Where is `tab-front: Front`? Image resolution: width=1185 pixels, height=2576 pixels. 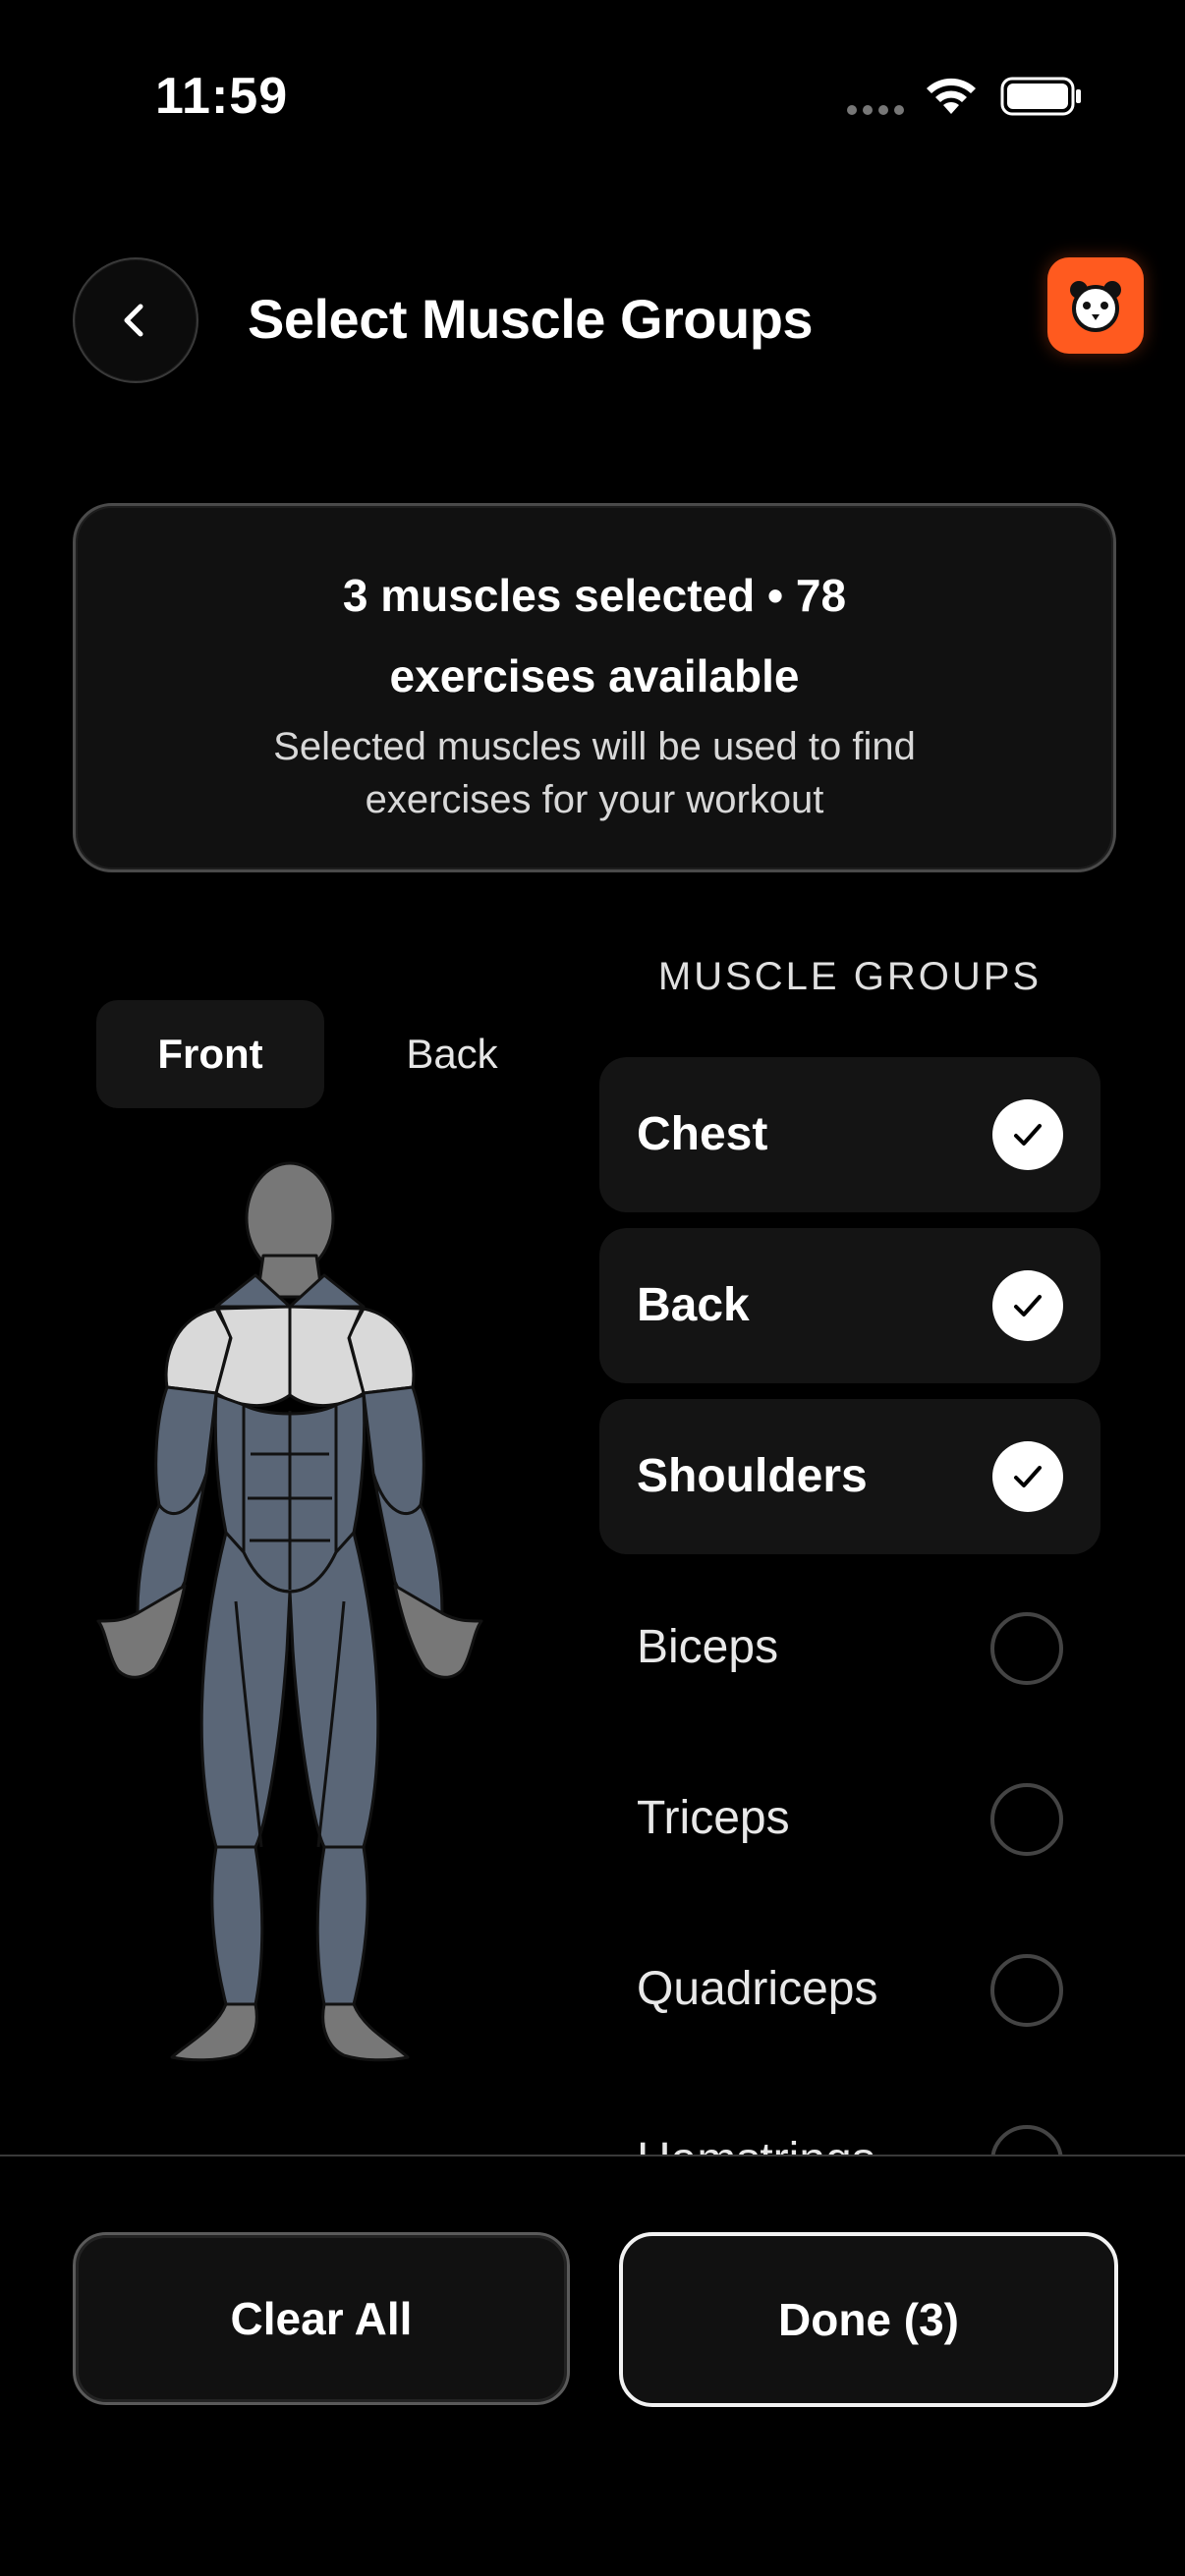 tab-front: Front is located at coordinates (210, 1054).